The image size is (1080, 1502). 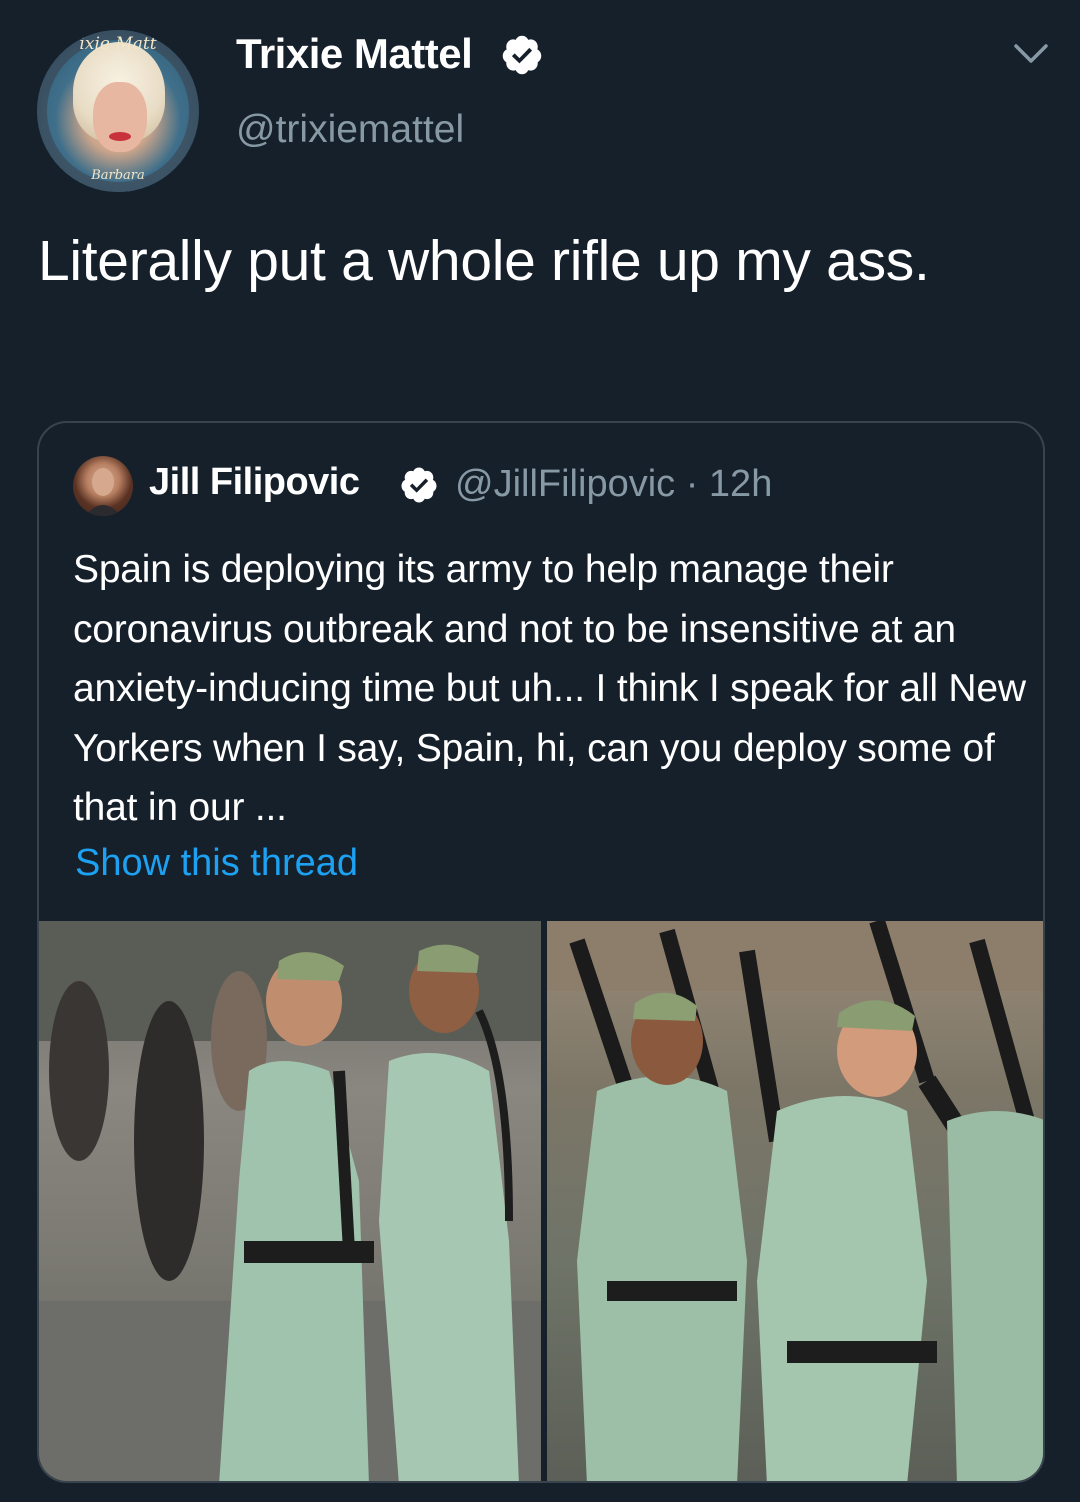 What do you see at coordinates (118, 175) in the screenshot?
I see `avatar-logo-text-bottom: Barbara` at bounding box center [118, 175].